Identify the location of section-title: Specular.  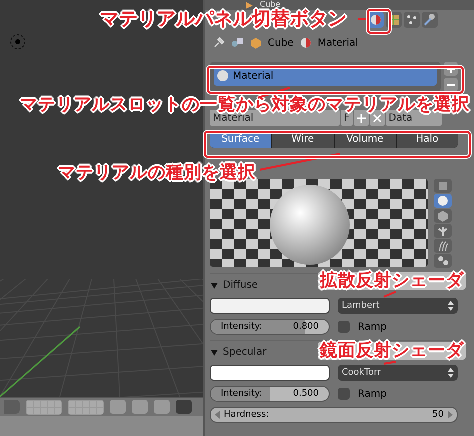
(245, 352).